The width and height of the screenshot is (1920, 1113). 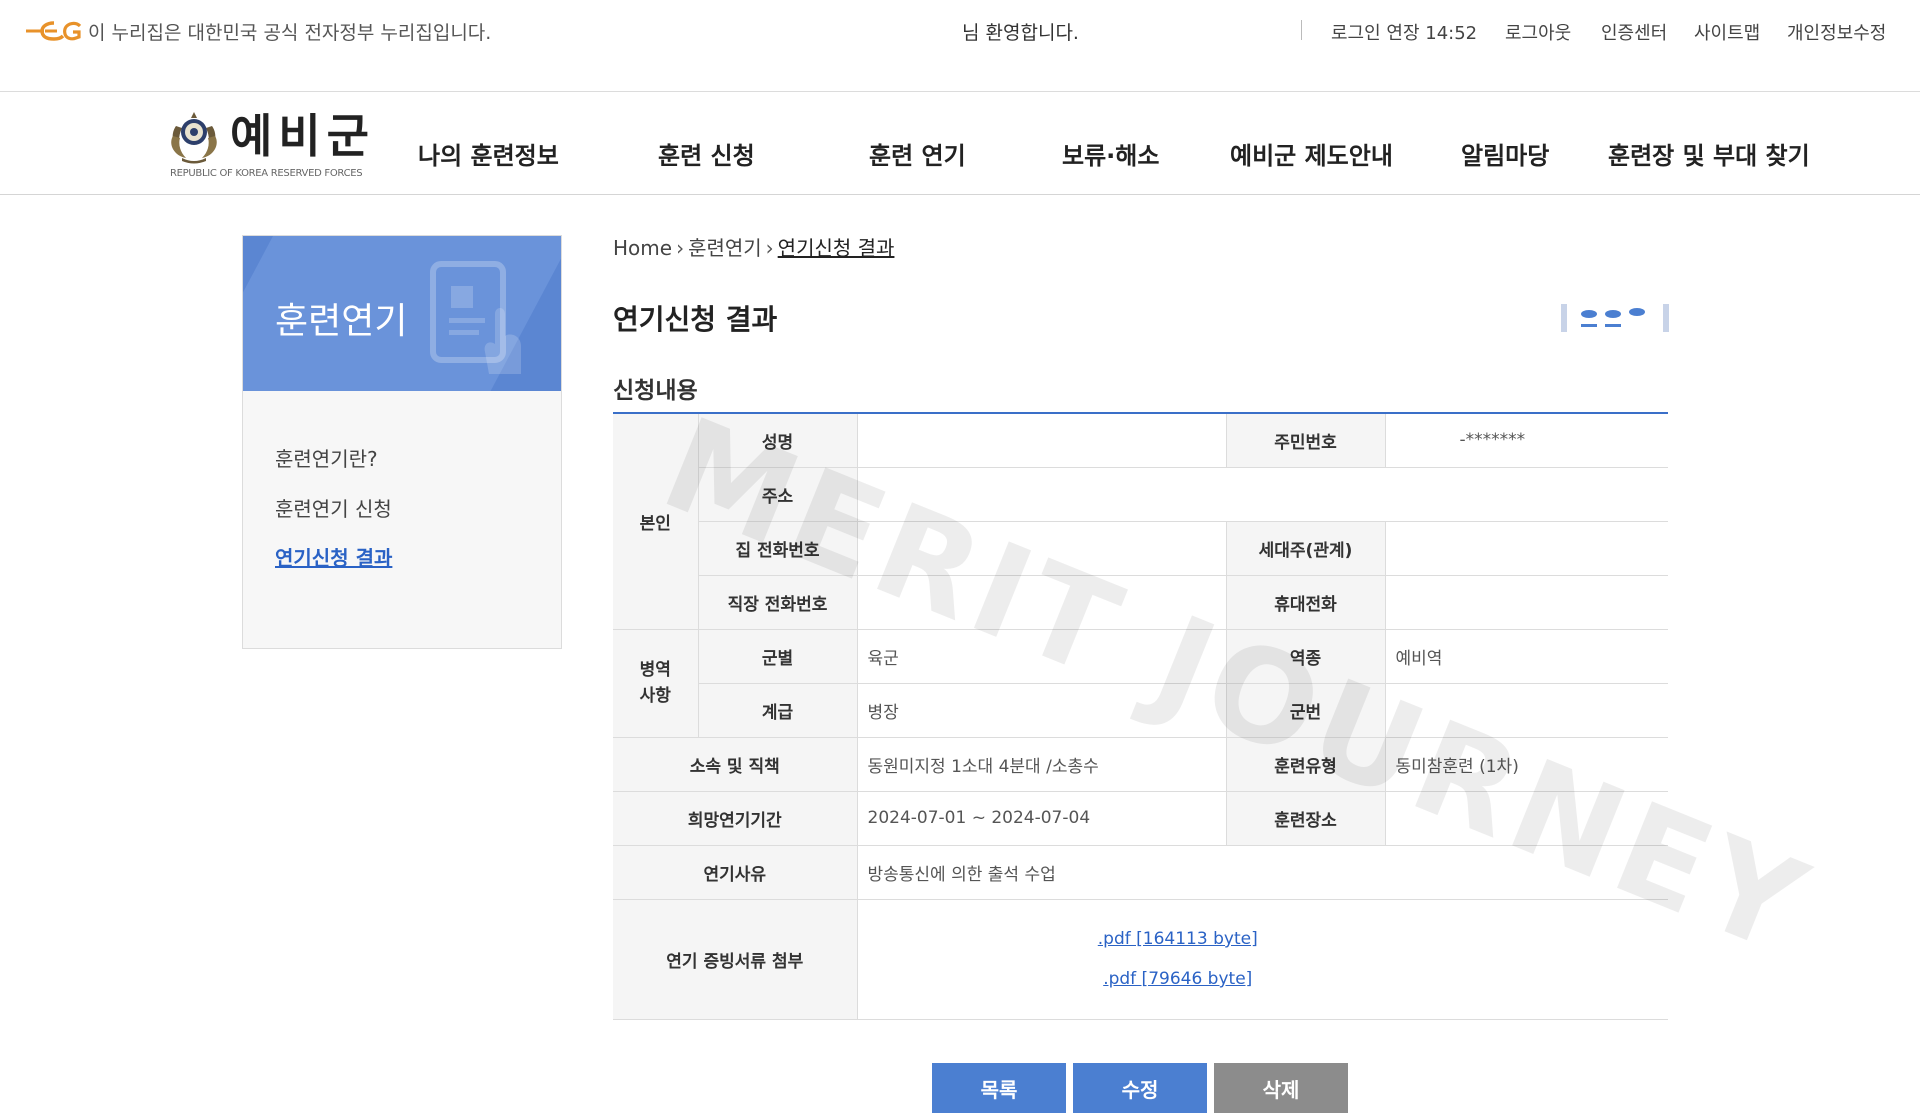 I want to click on address-label: 주소, so click(x=777, y=494).